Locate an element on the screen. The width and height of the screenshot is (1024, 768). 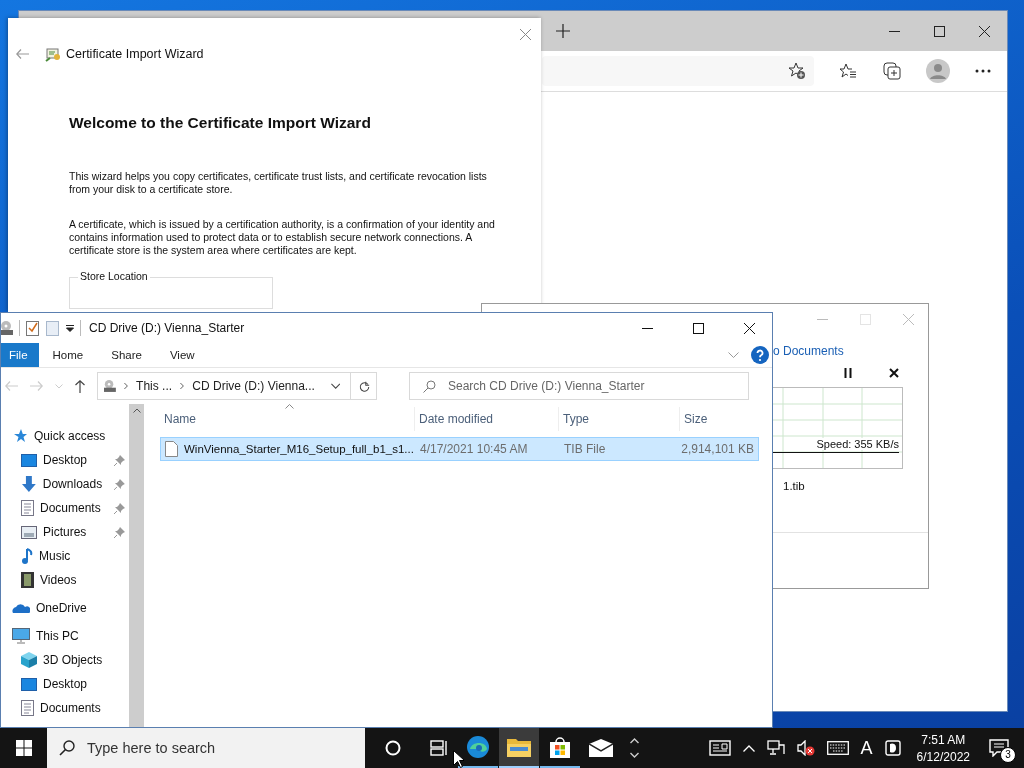
download-icon is located at coordinates (29, 484).